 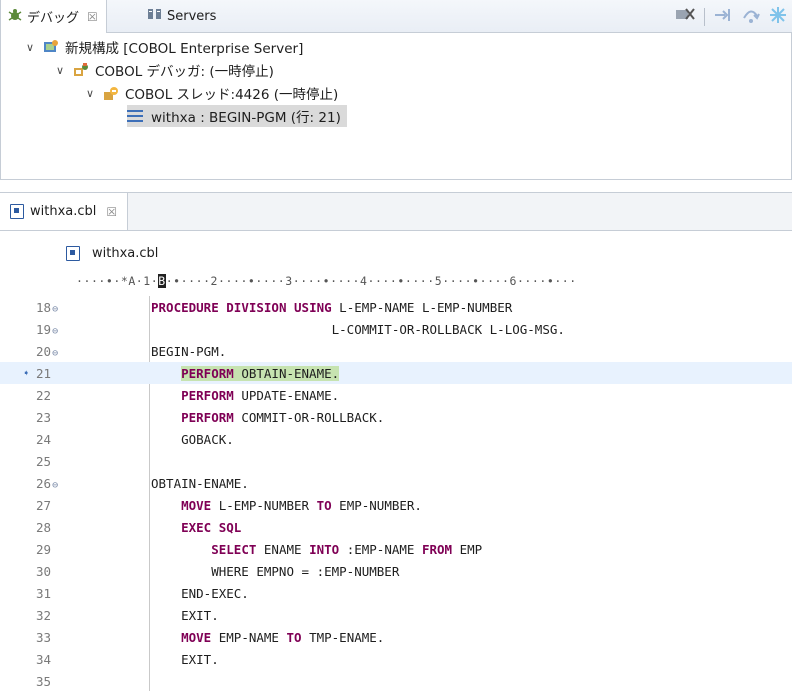 What do you see at coordinates (358, 329) in the screenshot?
I see `code-text: L-COMMIT-OR-ROLLBACK L-LOG-MSG.` at bounding box center [358, 329].